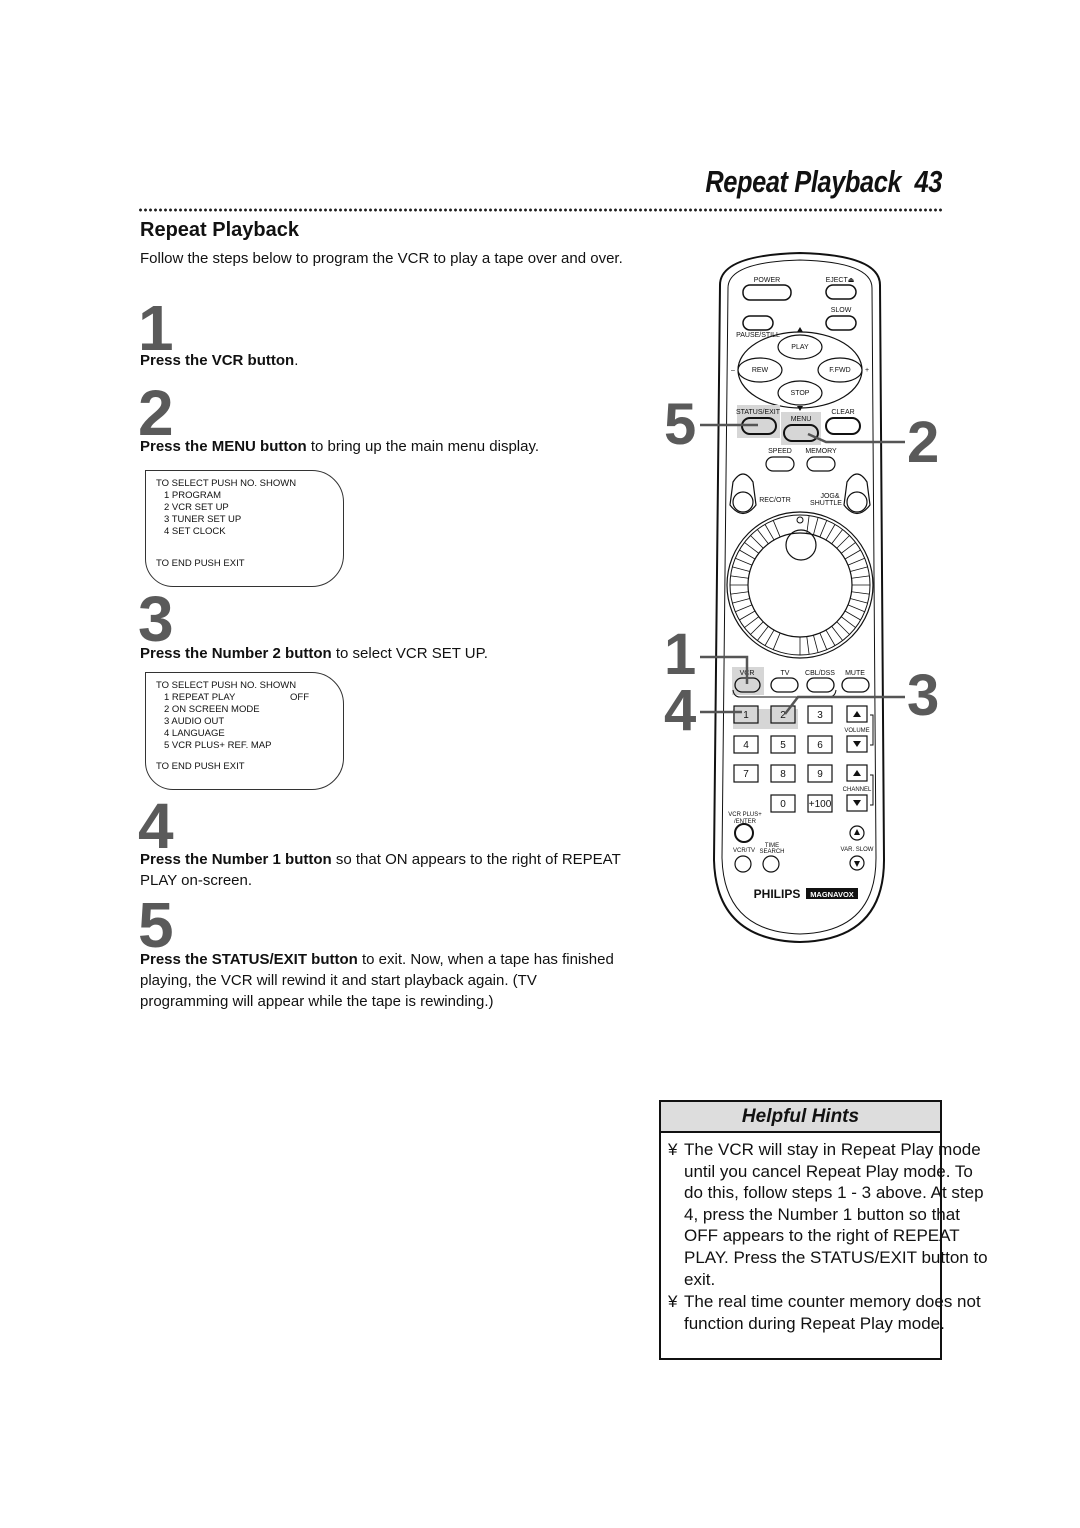 This screenshot has height=1528, width=1080. I want to click on jog-center-button, so click(801, 545).